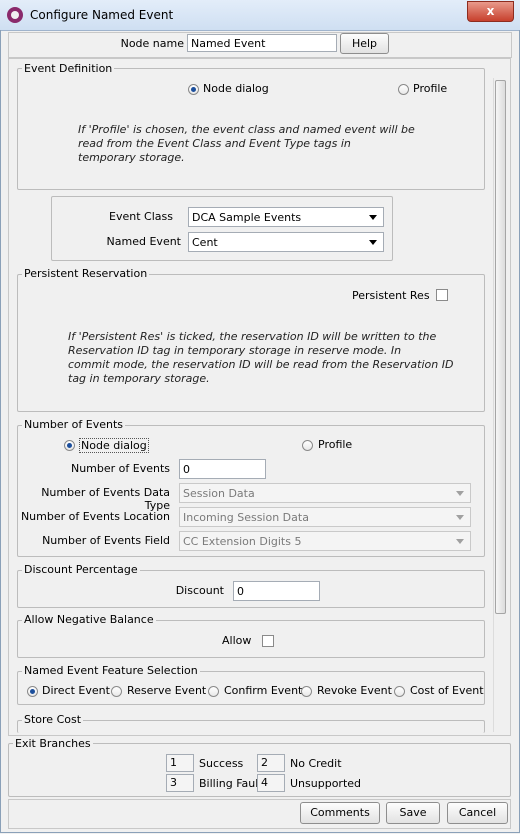 This screenshot has width=520, height=834. Describe the element at coordinates (95, 516) in the screenshot. I see `num-events-location-label: Number of Events Location` at that location.